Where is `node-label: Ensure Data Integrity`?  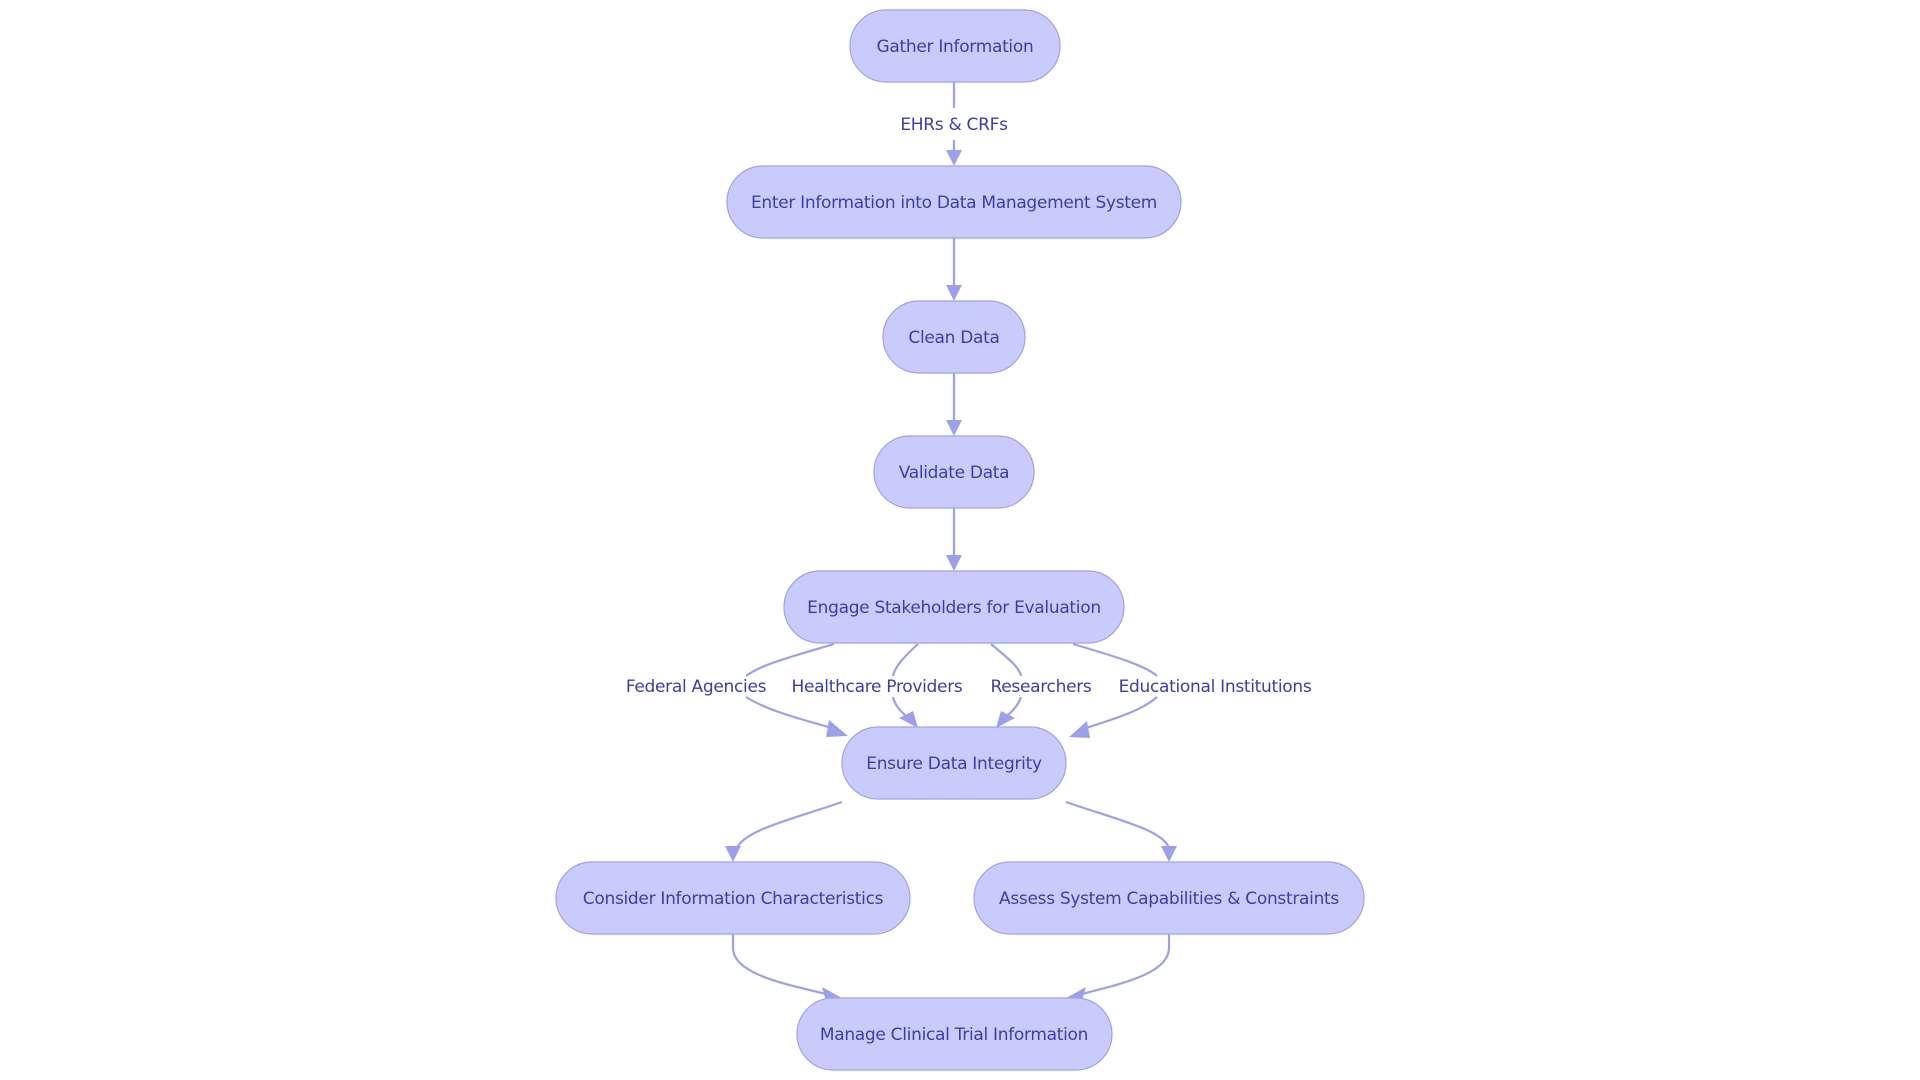
node-label: Ensure Data Integrity is located at coordinates (954, 764).